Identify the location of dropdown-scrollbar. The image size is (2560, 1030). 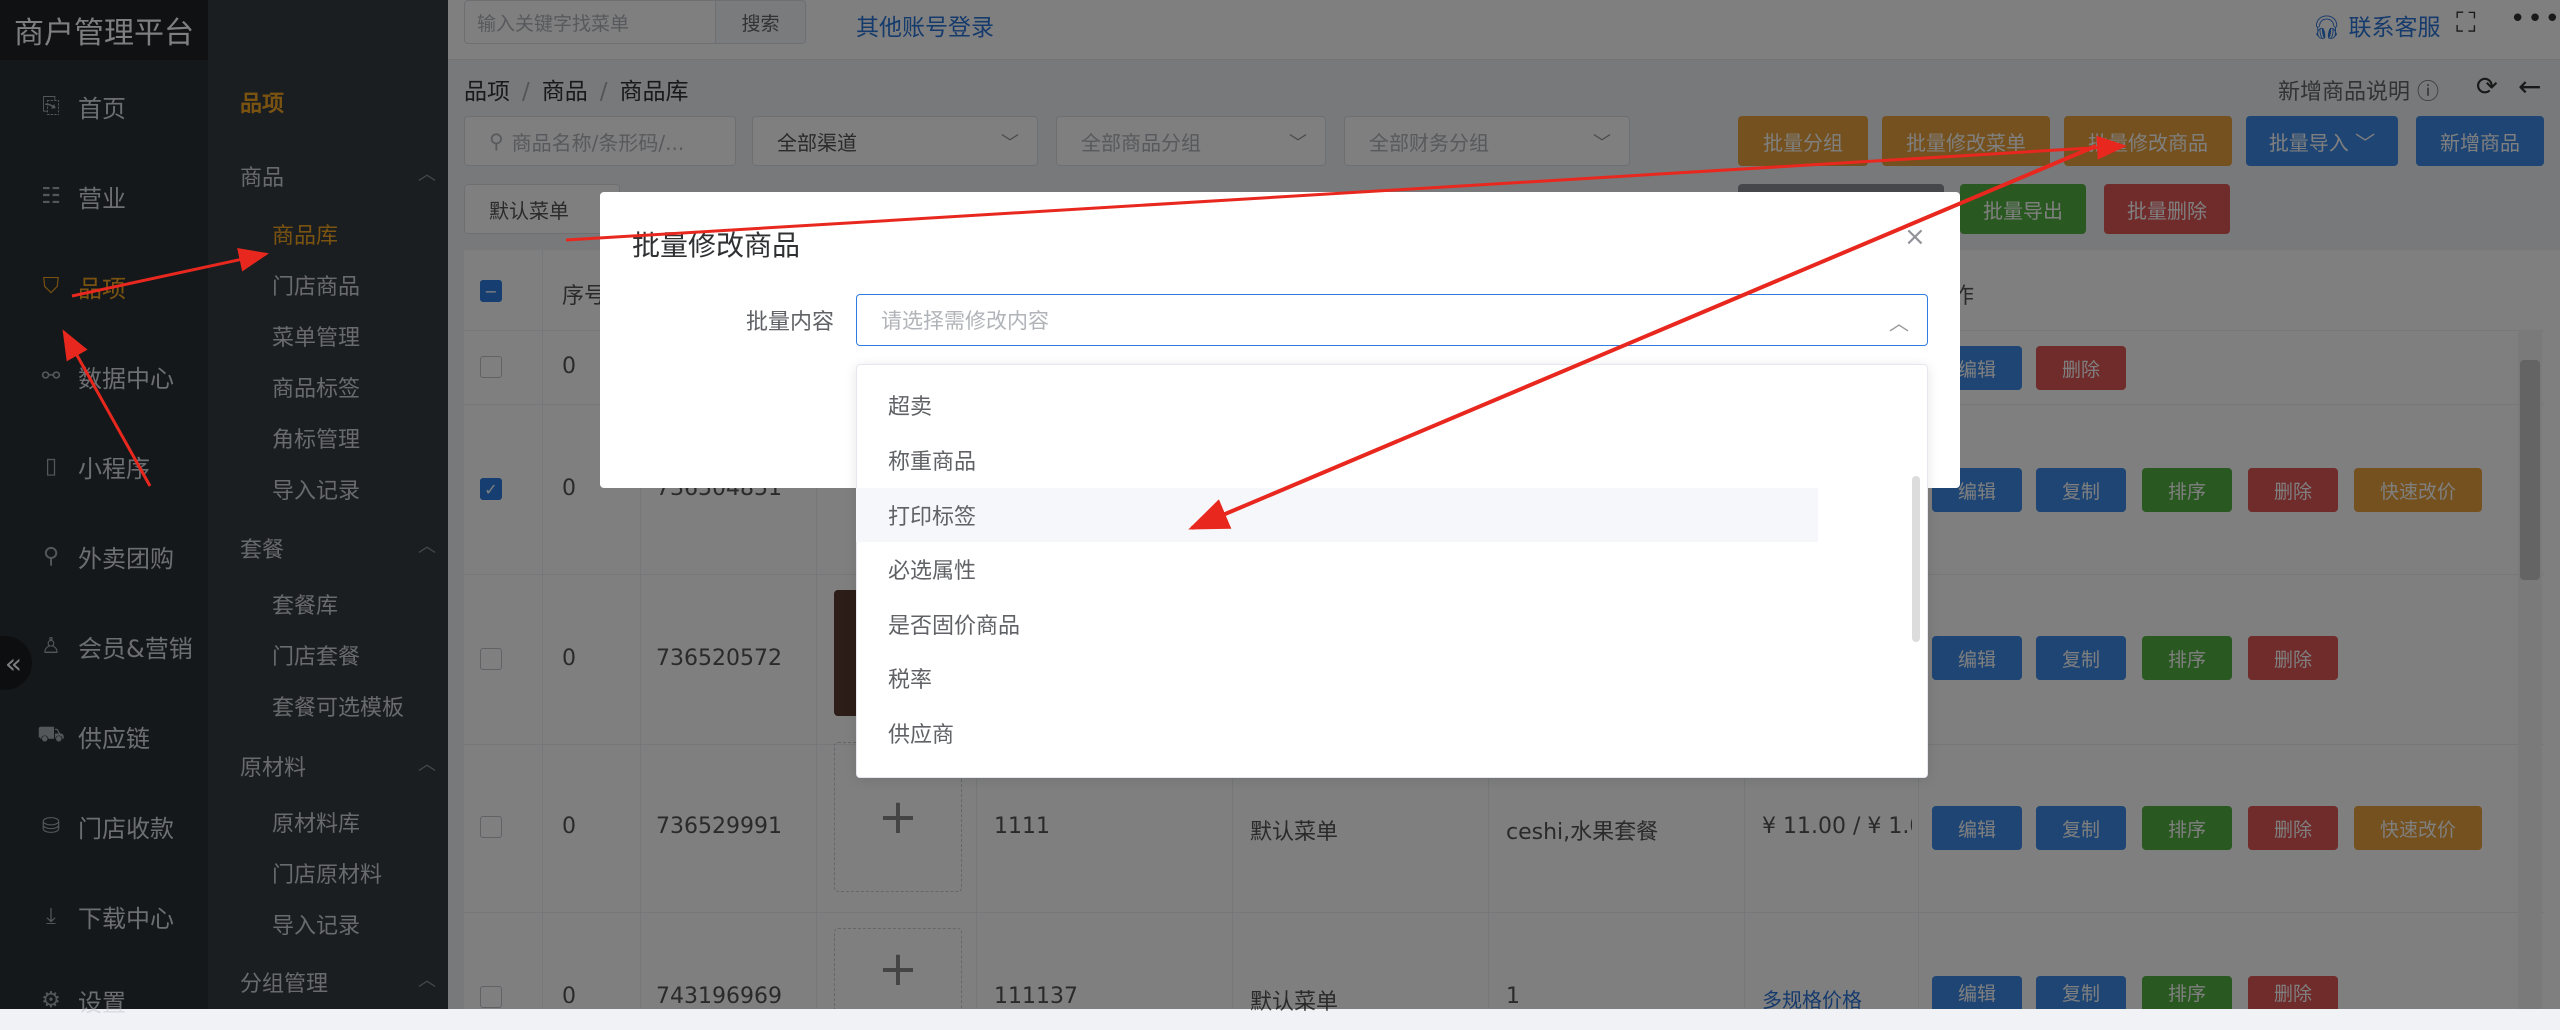
(1916, 559).